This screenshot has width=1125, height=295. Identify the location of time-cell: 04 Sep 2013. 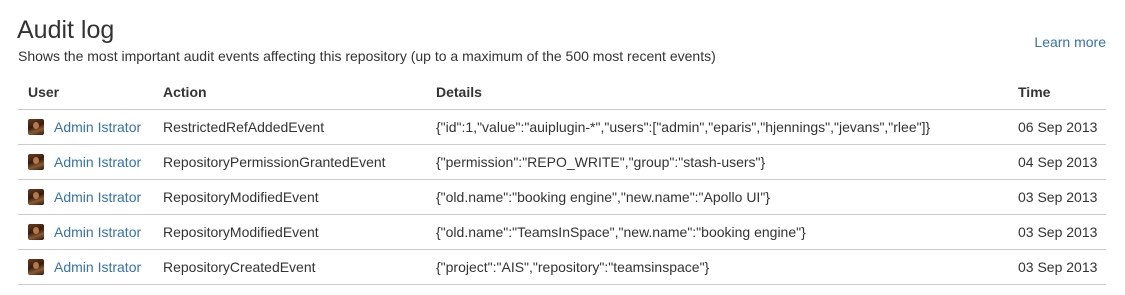
(1057, 162).